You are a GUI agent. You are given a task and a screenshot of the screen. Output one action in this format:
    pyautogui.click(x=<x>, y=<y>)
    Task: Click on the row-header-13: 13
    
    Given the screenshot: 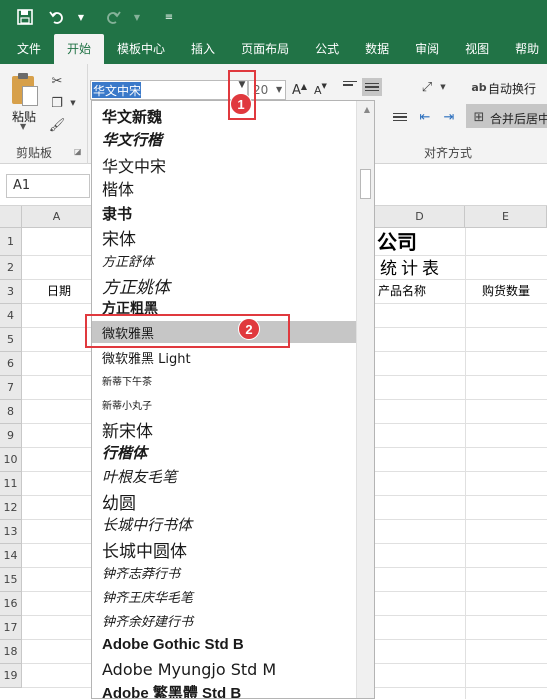 What is the action you would take?
    pyautogui.click(x=11, y=532)
    